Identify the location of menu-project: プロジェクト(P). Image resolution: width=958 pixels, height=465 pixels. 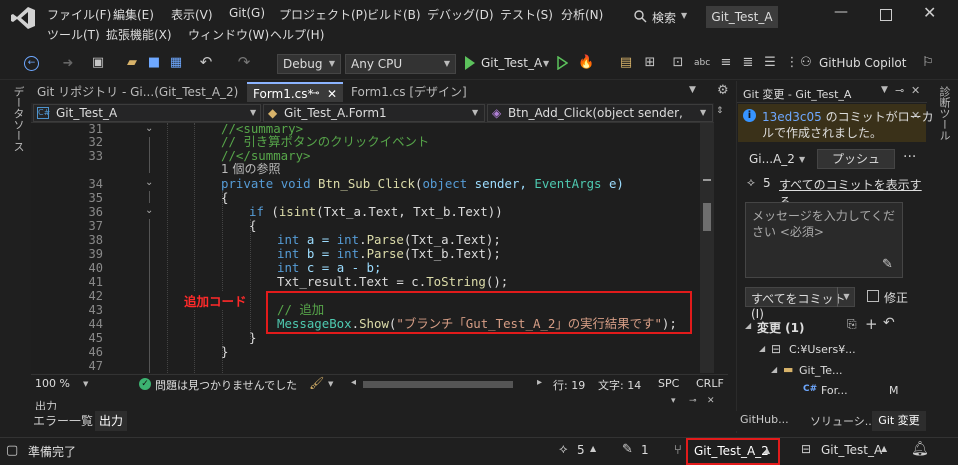
(323, 14).